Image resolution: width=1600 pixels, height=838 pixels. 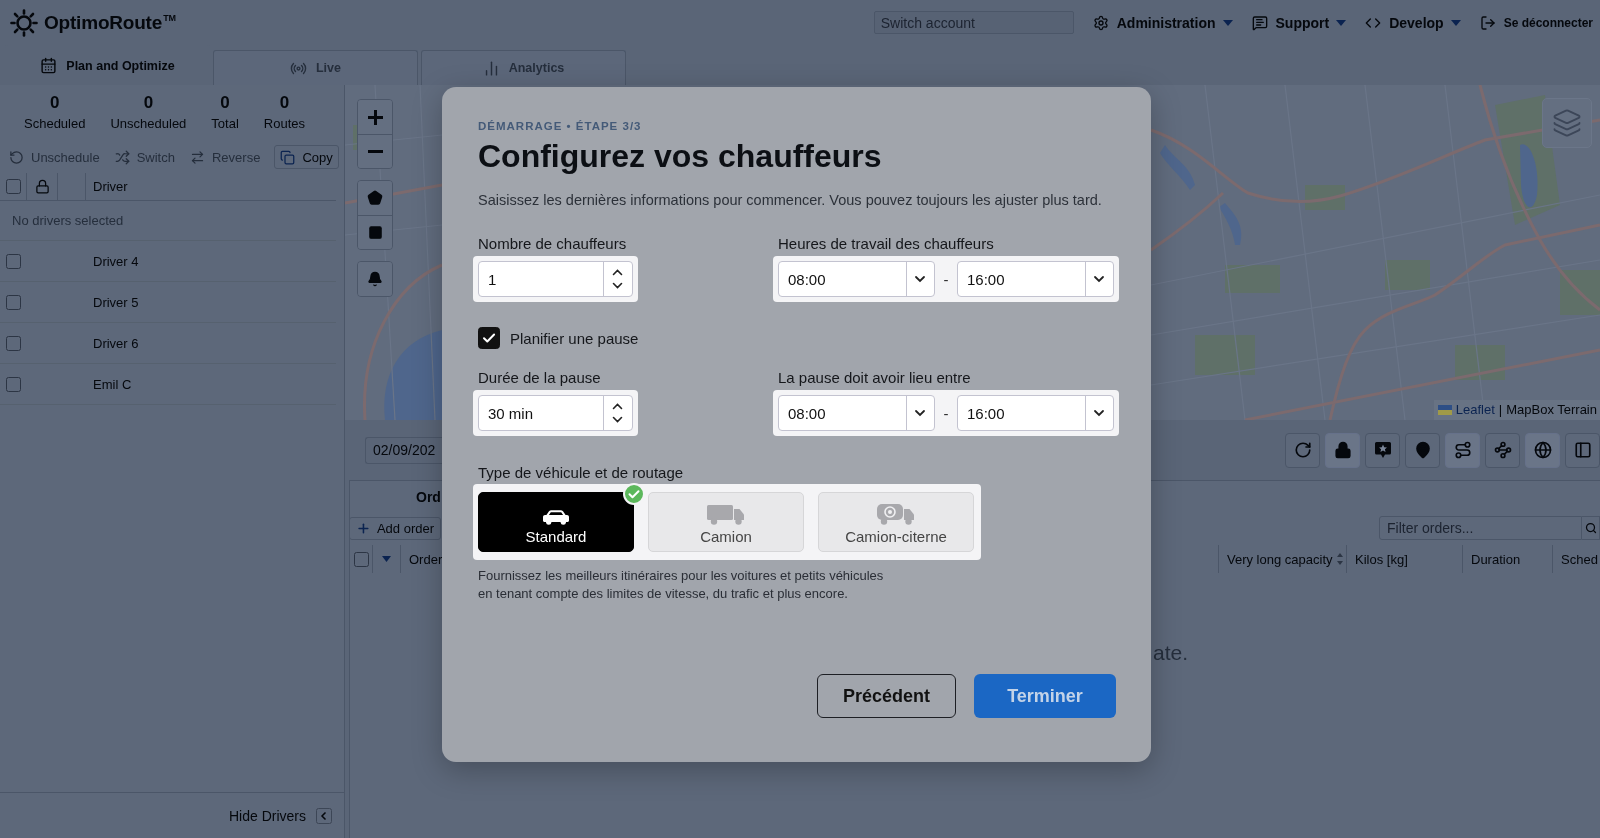 I want to click on sort-icon, so click(x=1339, y=559).